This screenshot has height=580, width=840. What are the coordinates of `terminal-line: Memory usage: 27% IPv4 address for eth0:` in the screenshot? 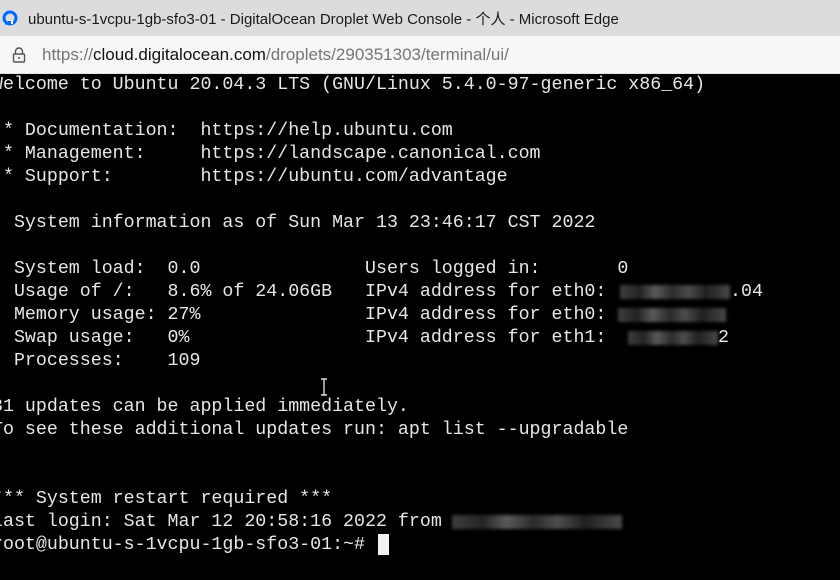 It's located at (309, 315).